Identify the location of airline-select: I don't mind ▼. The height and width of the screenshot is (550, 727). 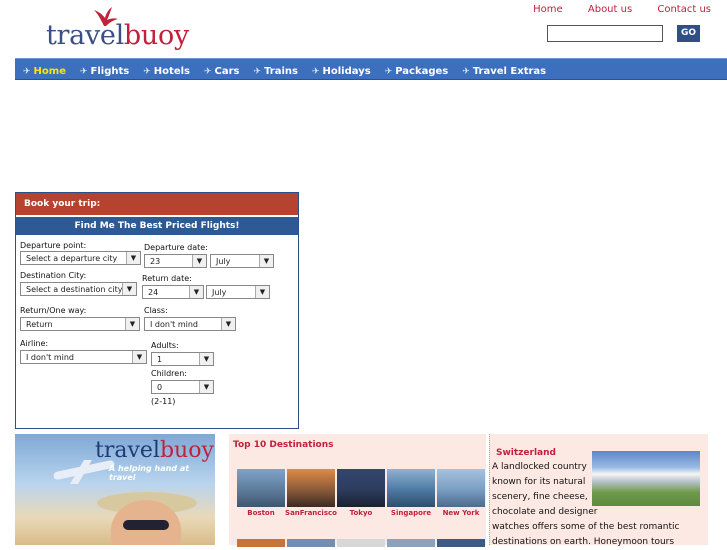
(83, 357).